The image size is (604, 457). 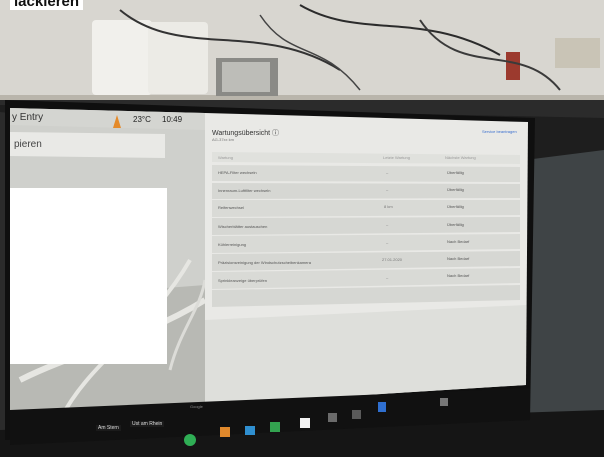 What do you see at coordinates (250, 430) in the screenshot?
I see `app-icon` at bounding box center [250, 430].